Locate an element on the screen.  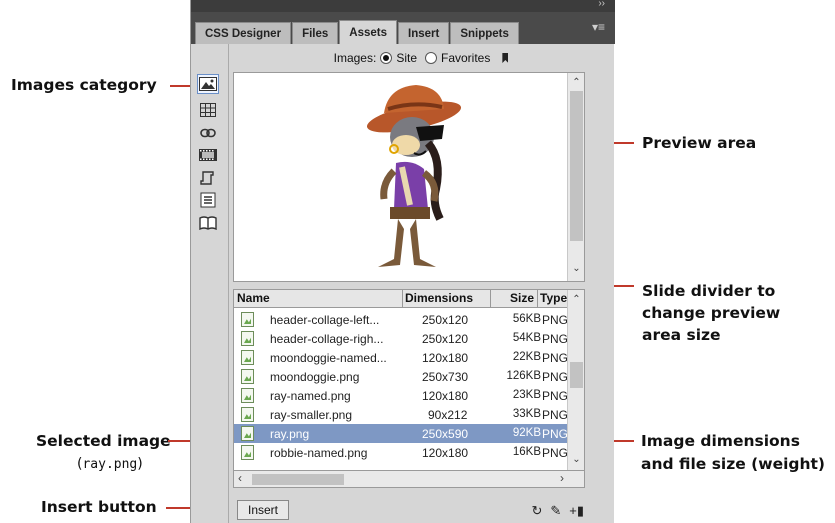
category-sidebar is located at coordinates (210, 283).